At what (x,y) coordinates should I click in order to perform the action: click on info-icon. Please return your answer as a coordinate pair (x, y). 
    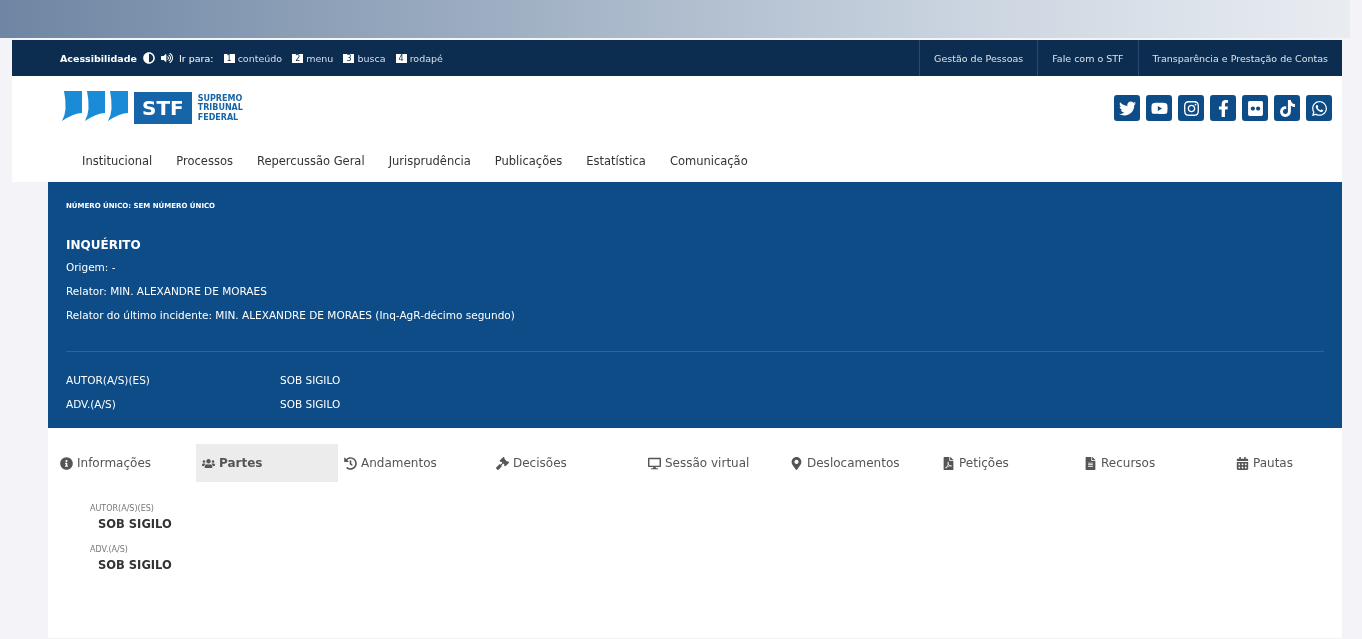
    Looking at the image, I should click on (66, 463).